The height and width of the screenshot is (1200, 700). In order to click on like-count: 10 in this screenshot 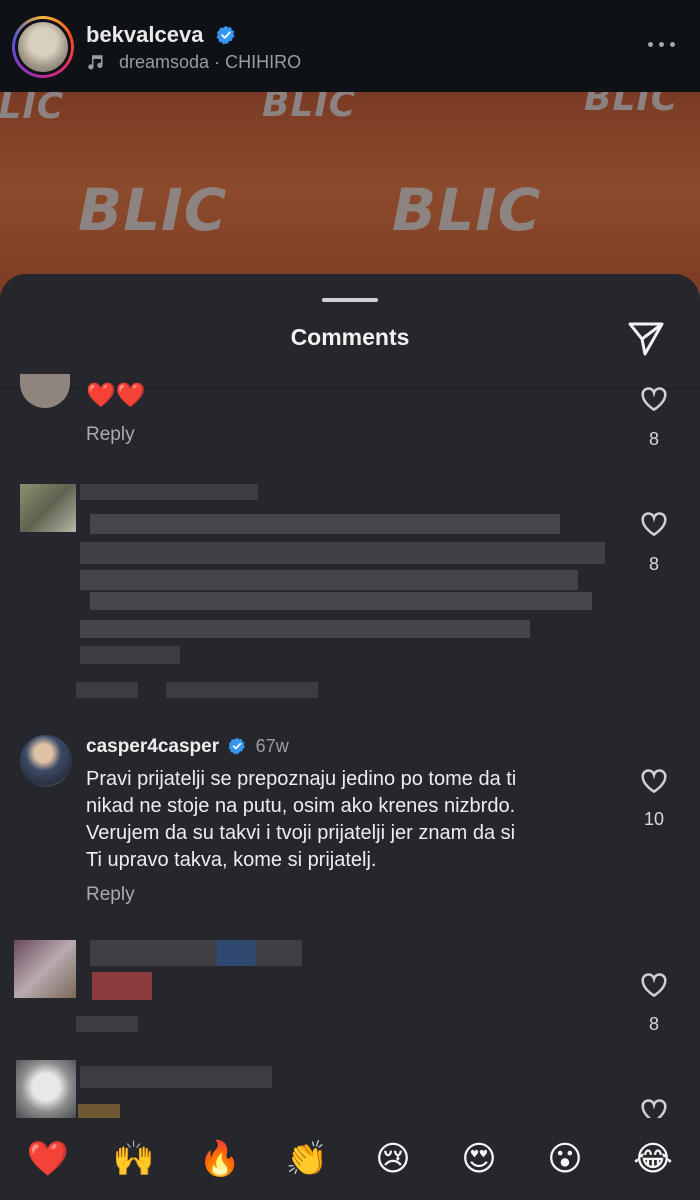, I will do `click(654, 819)`.